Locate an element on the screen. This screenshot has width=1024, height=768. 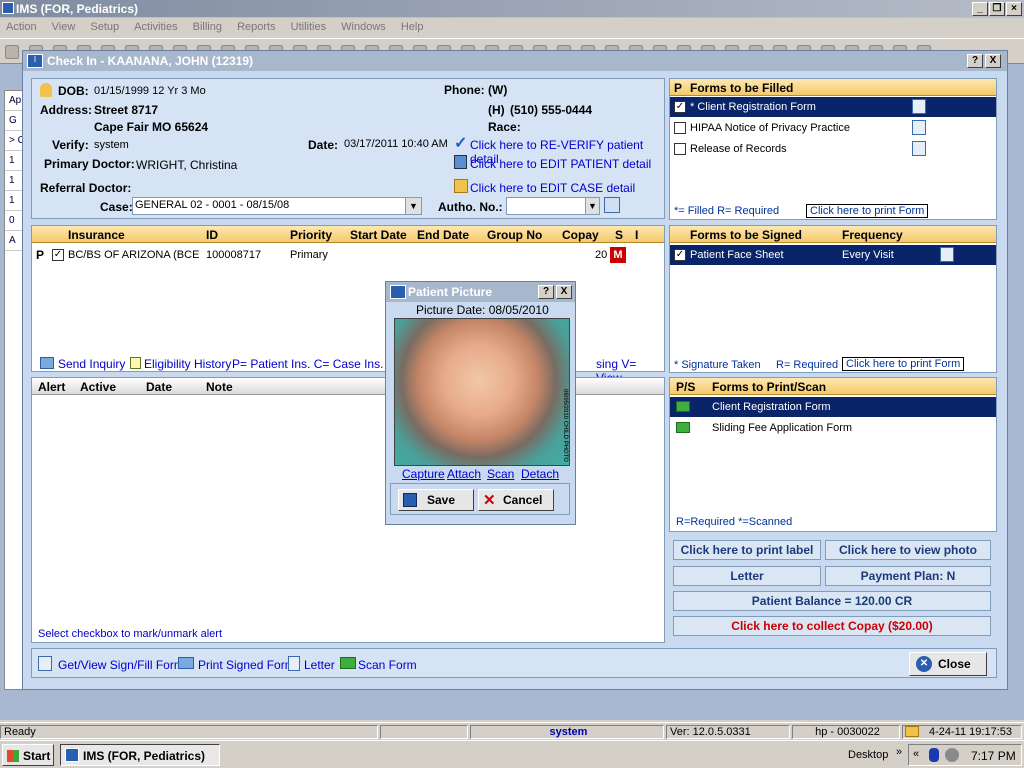
capture-link: Capture is located at coordinates (423, 474).